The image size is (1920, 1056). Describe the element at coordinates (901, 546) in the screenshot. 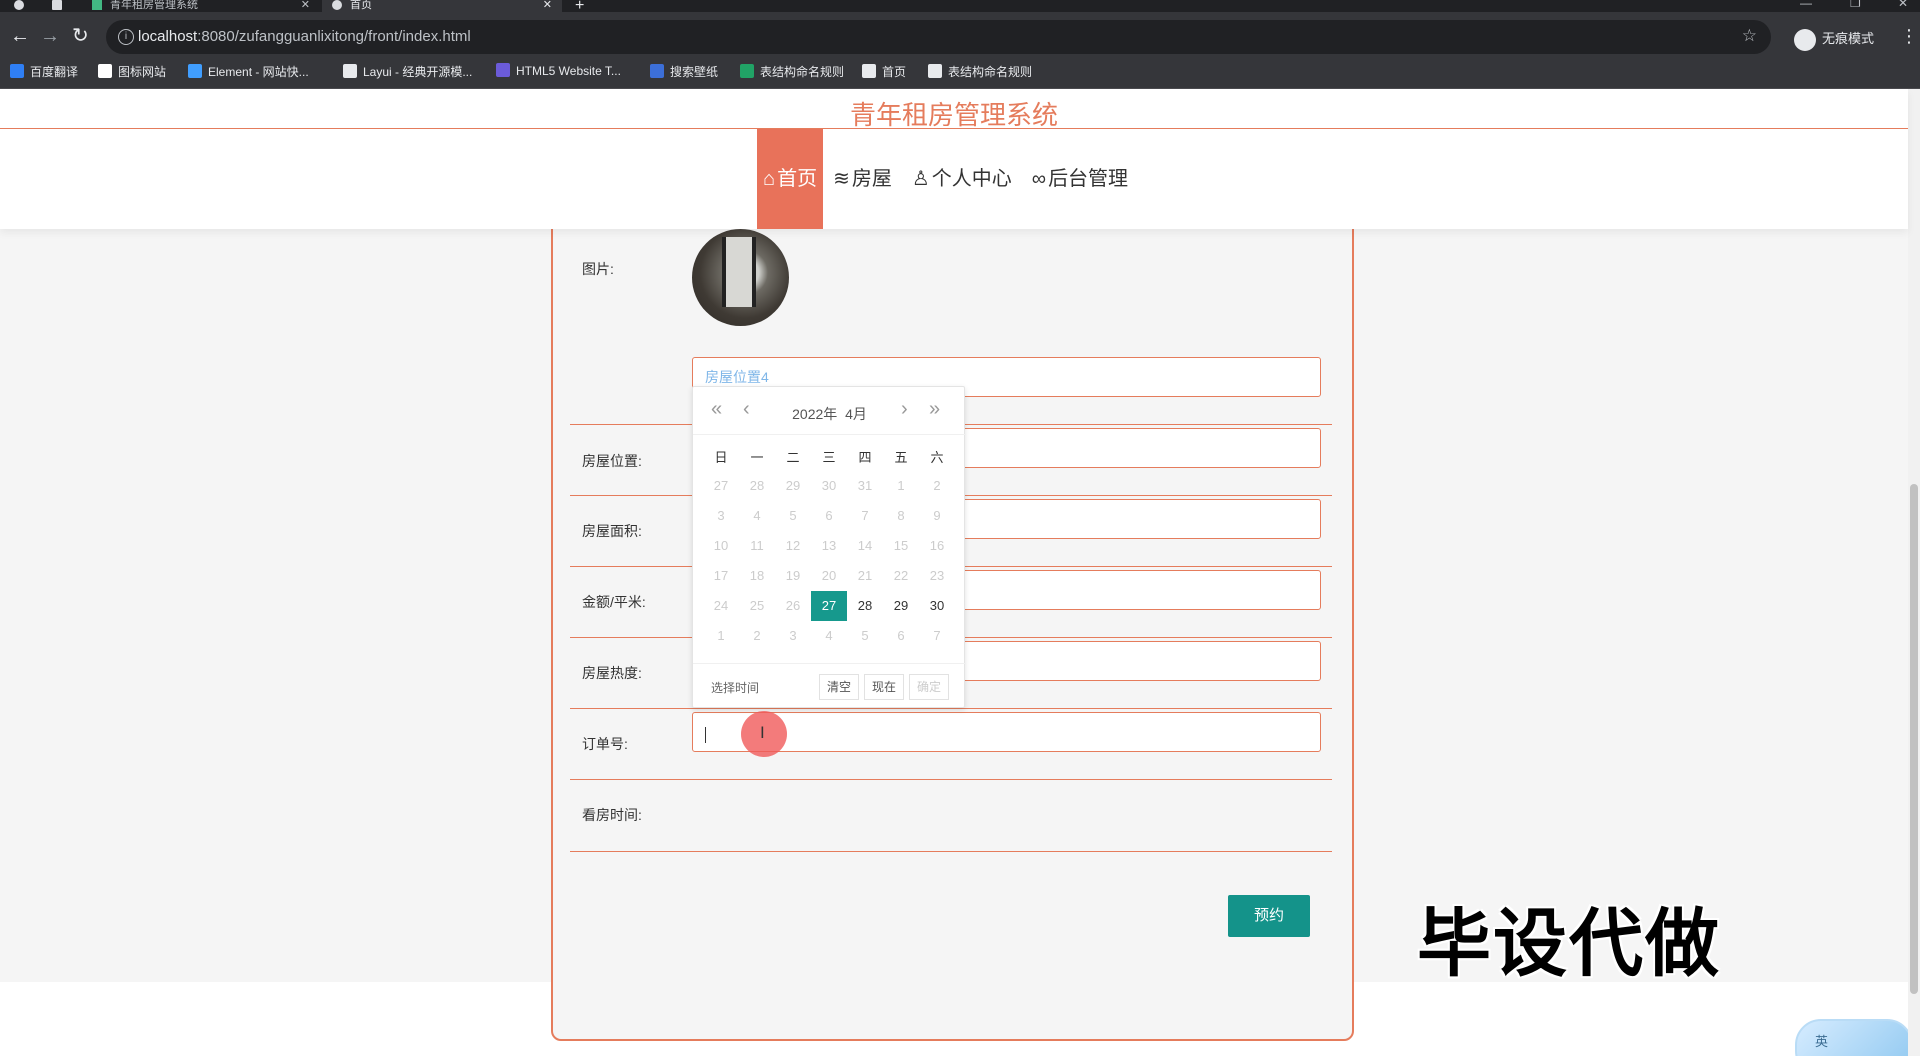

I see `day-cell: 15` at that location.